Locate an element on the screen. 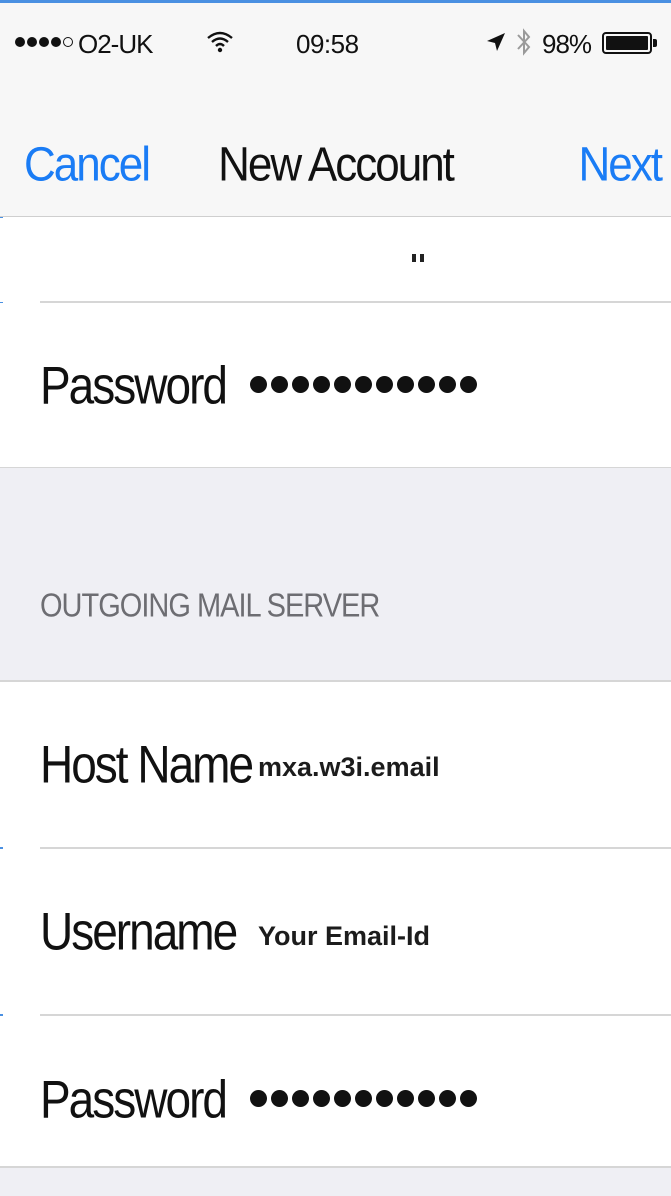 This screenshot has width=671, height=1196. wifi-icon is located at coordinates (220, 42).